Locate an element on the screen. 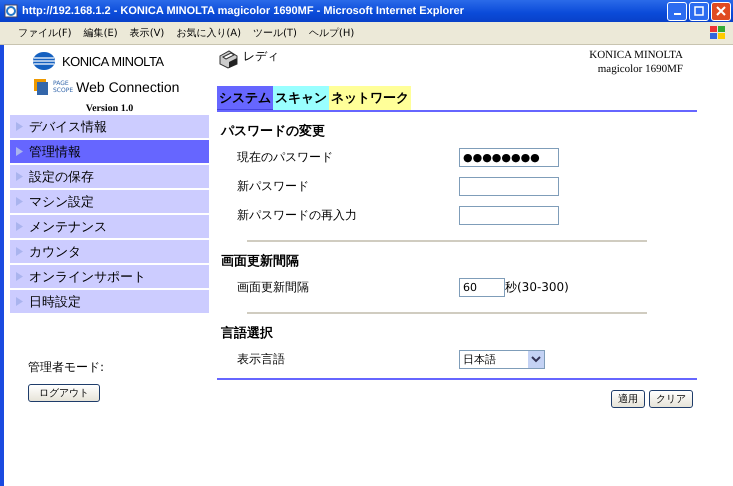 This screenshot has width=733, height=486. unit-label: 秒(30-300) is located at coordinates (537, 287).